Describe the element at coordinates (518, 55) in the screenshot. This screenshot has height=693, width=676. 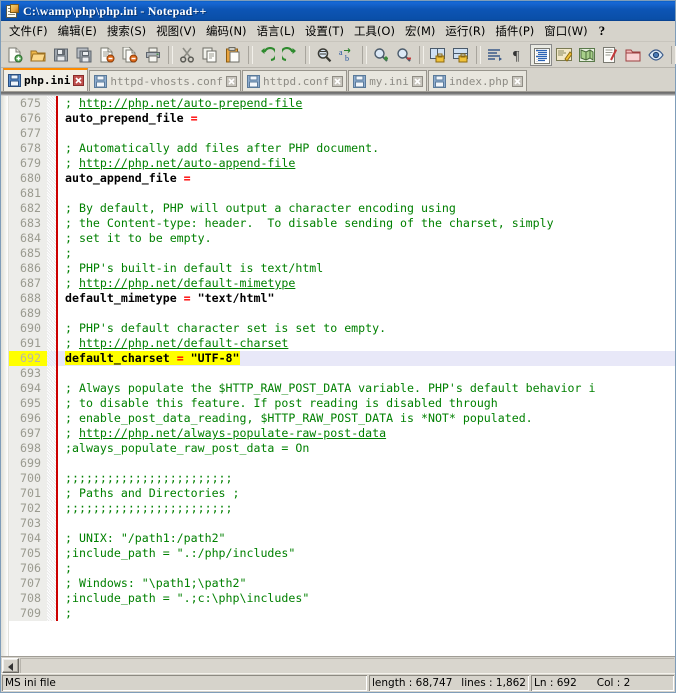
I see `pilcrow-icon: ¶` at that location.